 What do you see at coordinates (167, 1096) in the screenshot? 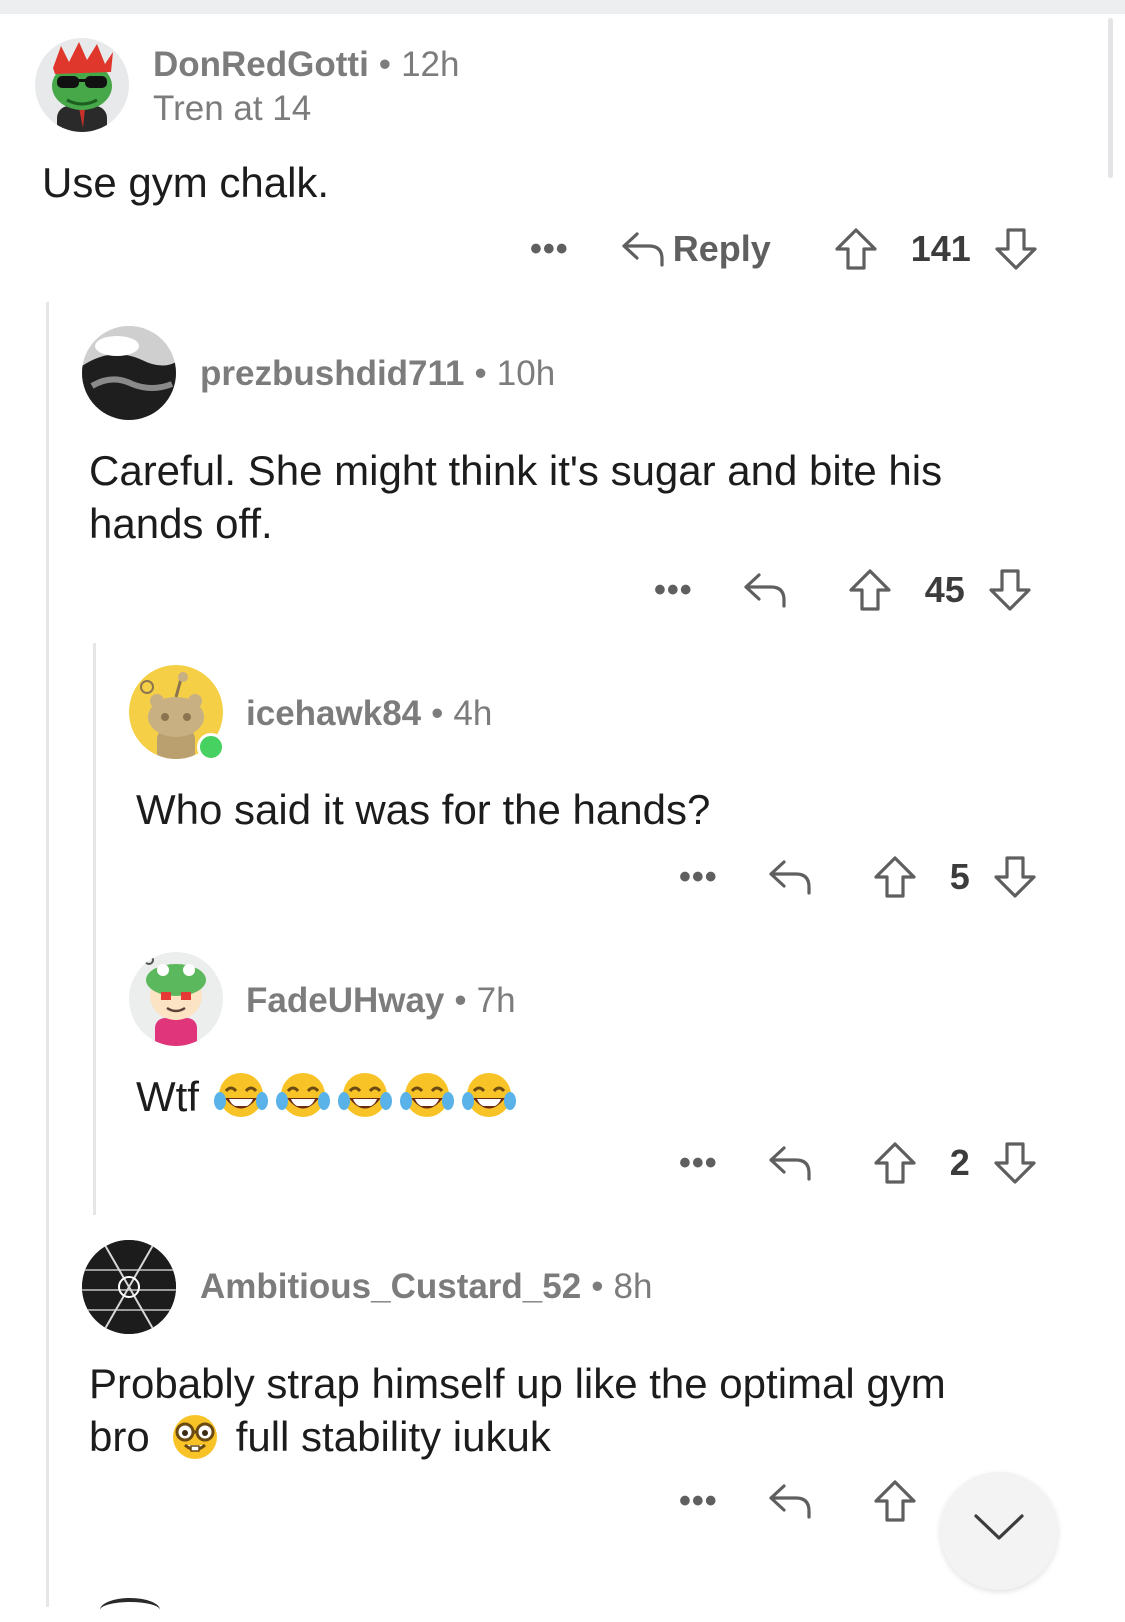
I see `comment-body-text: Wtf` at bounding box center [167, 1096].